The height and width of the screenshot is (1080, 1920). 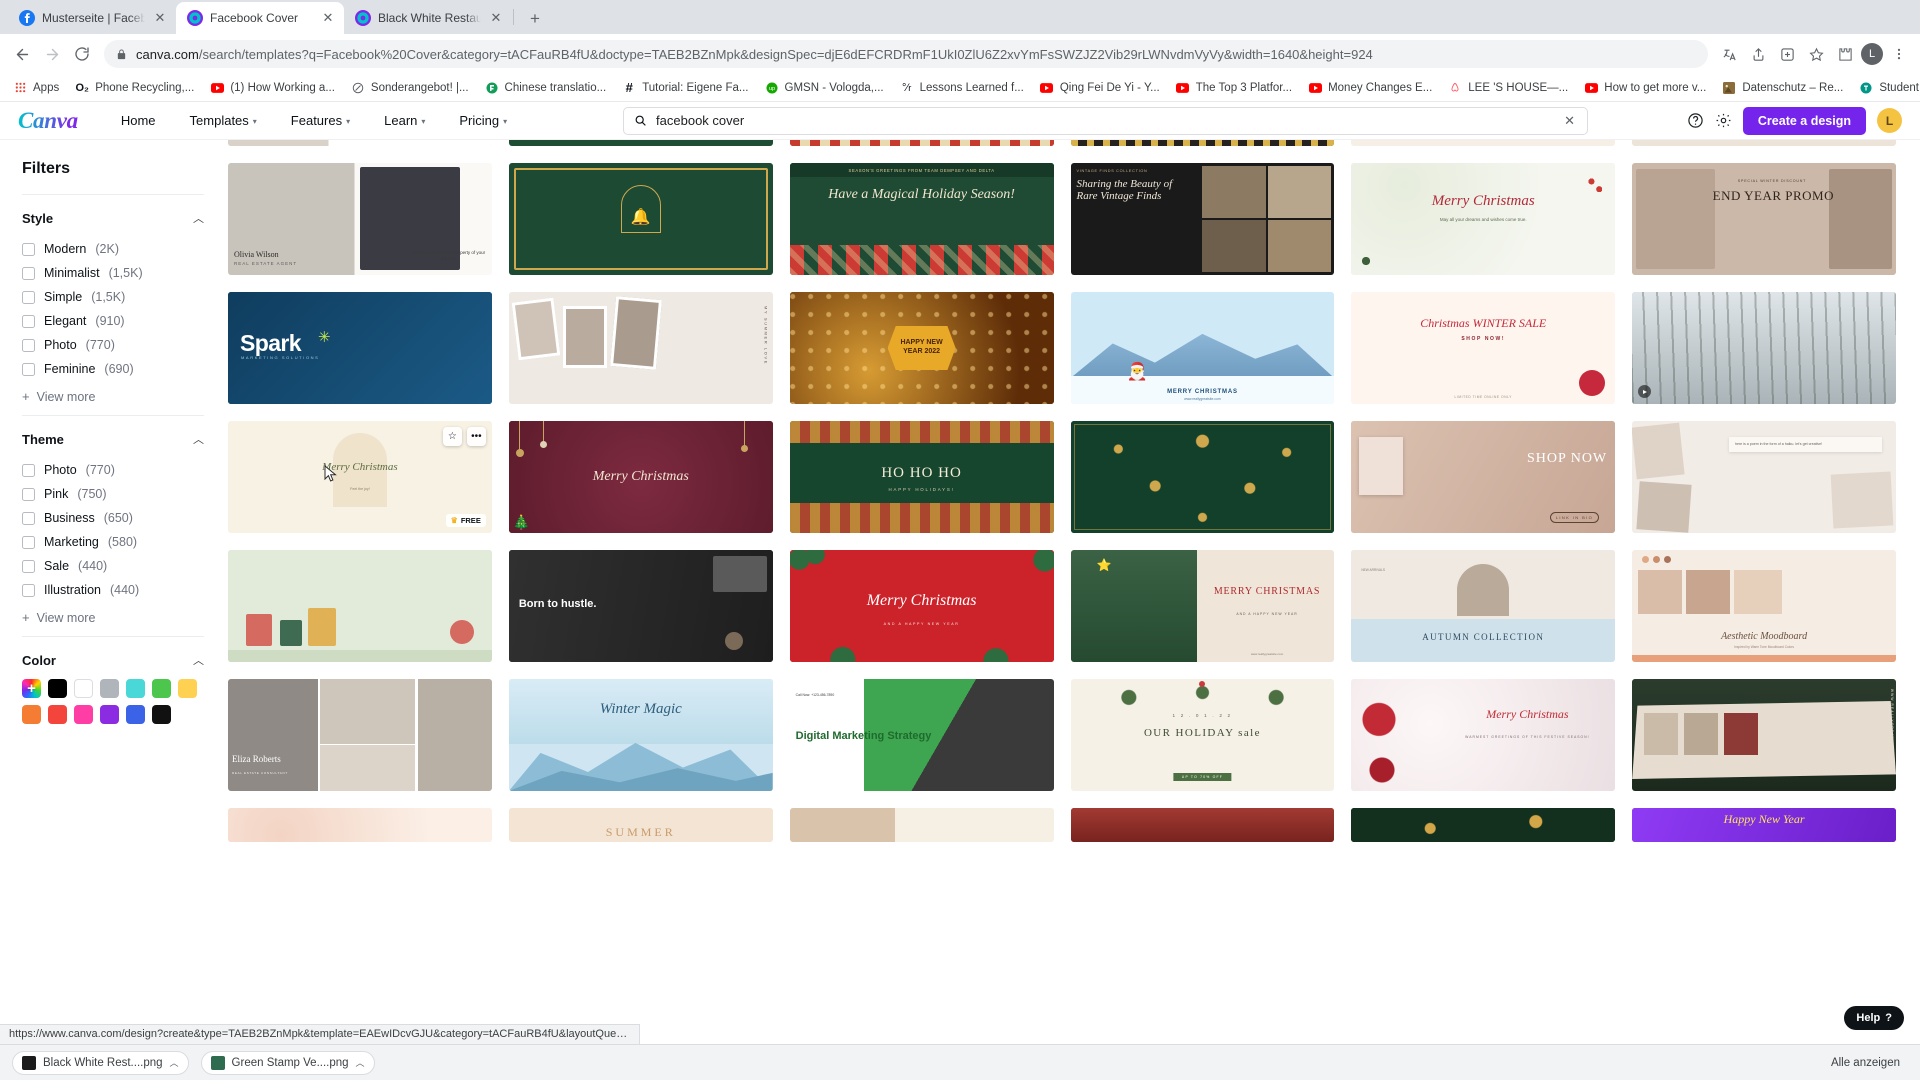 What do you see at coordinates (22, 54) in the screenshot?
I see `back-arrow-icon` at bounding box center [22, 54].